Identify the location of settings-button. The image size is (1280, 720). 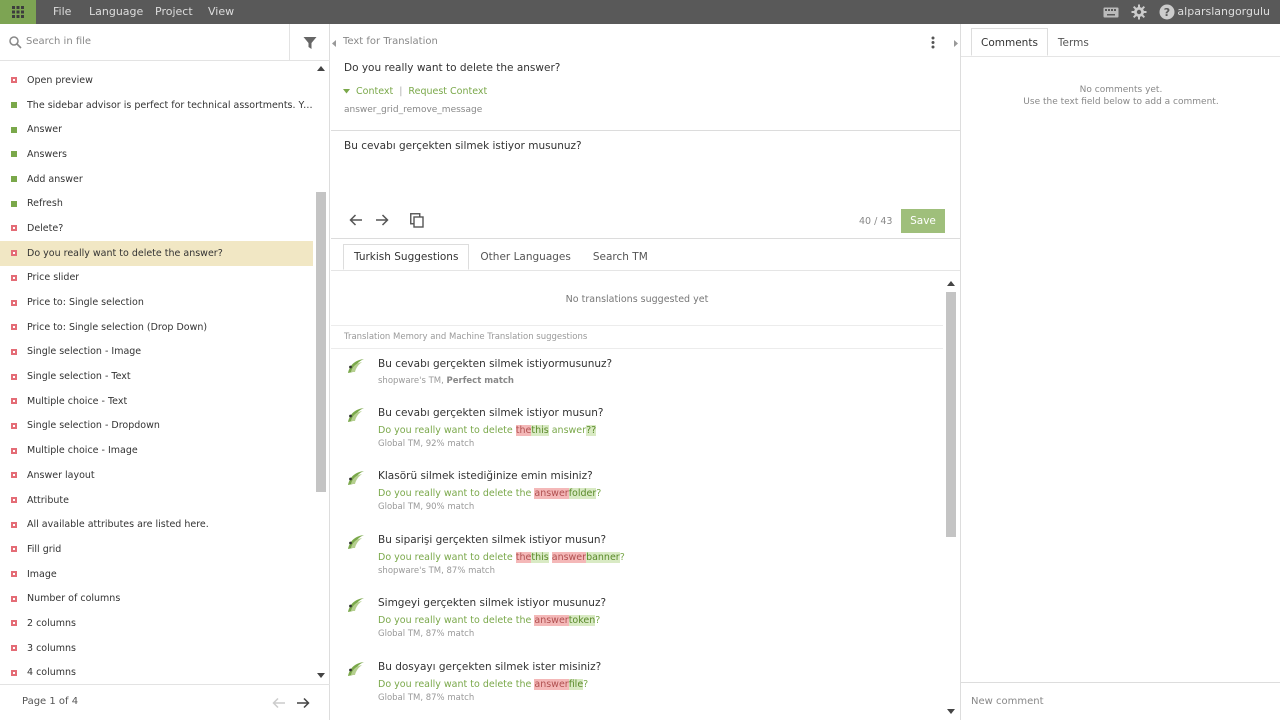
(1139, 12).